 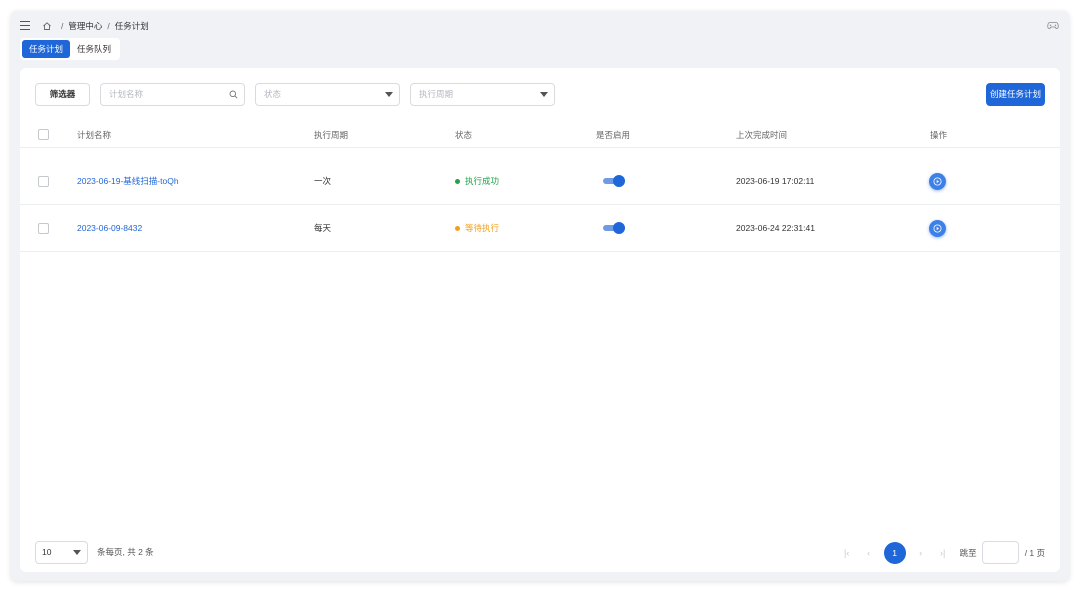 I want to click on tab-bar: 任务计划 任务队列, so click(x=70, y=49).